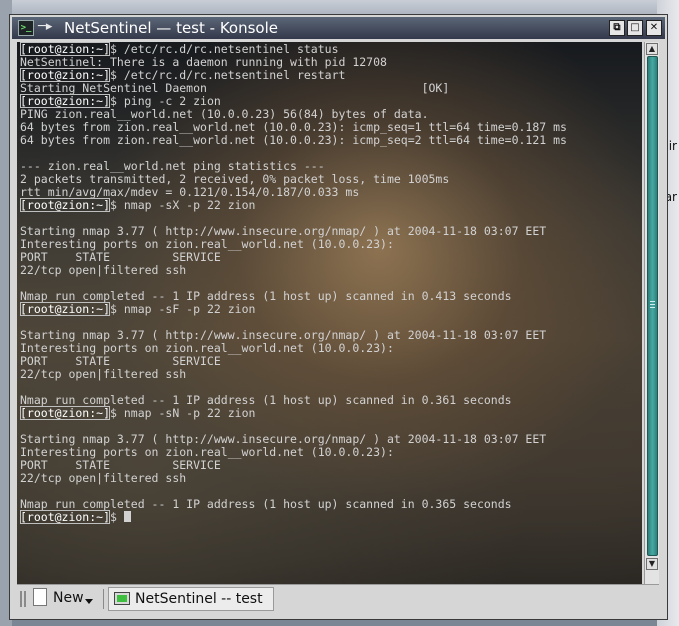 This screenshot has width=679, height=626. Describe the element at coordinates (293, 101) in the screenshot. I see `terminal-line: [root@zion:~]$ ping -c 2 zion` at that location.